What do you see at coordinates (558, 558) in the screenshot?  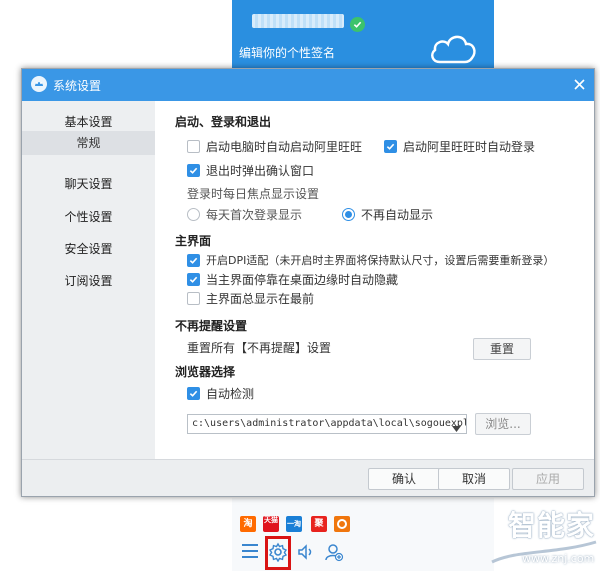 I see `watermark-url: www.znj.com` at bounding box center [558, 558].